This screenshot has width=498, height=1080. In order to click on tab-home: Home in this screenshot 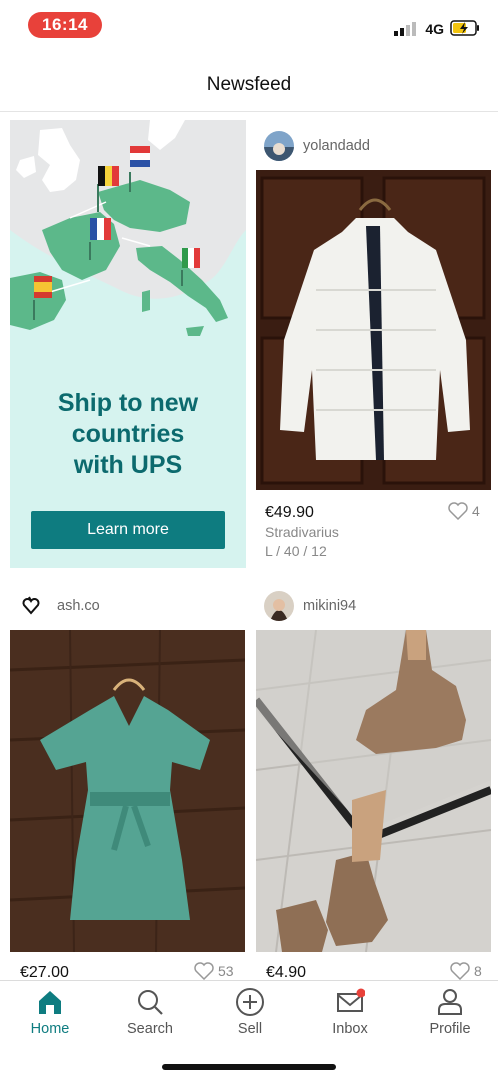, I will do `click(50, 1017)`.